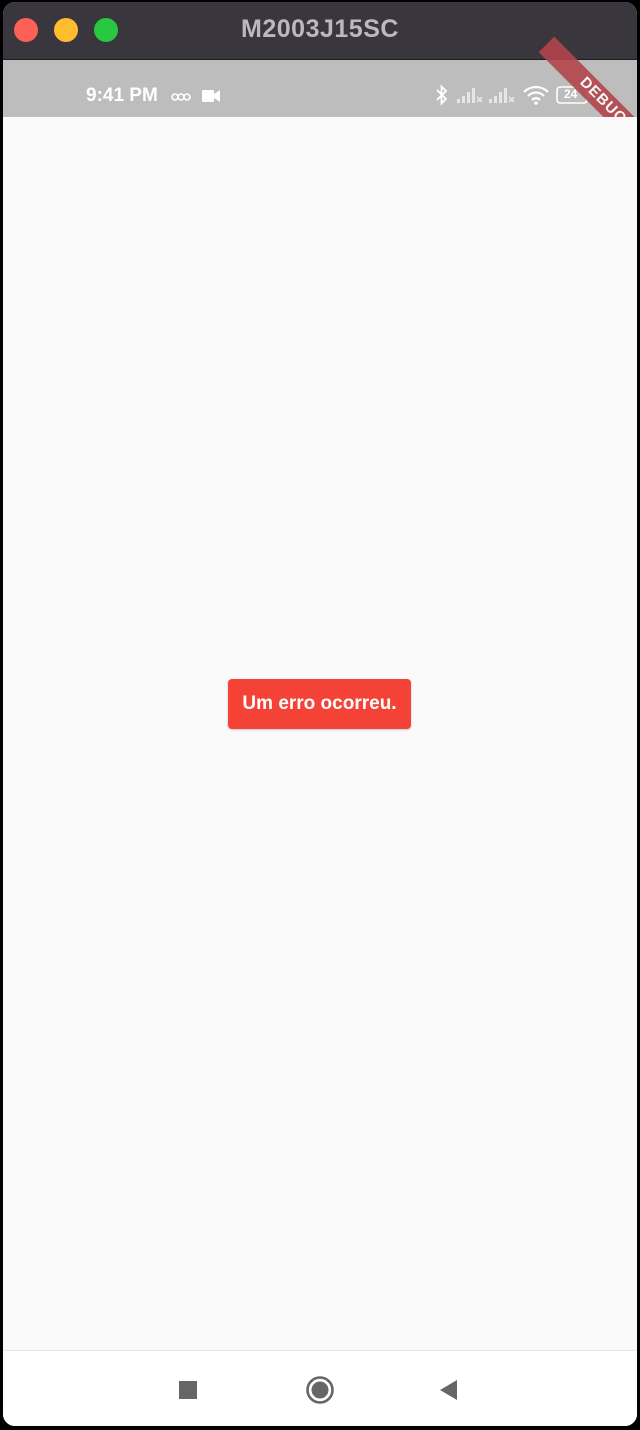 The height and width of the screenshot is (1430, 640). Describe the element at coordinates (502, 97) in the screenshot. I see `signal-icon-sim2` at that location.